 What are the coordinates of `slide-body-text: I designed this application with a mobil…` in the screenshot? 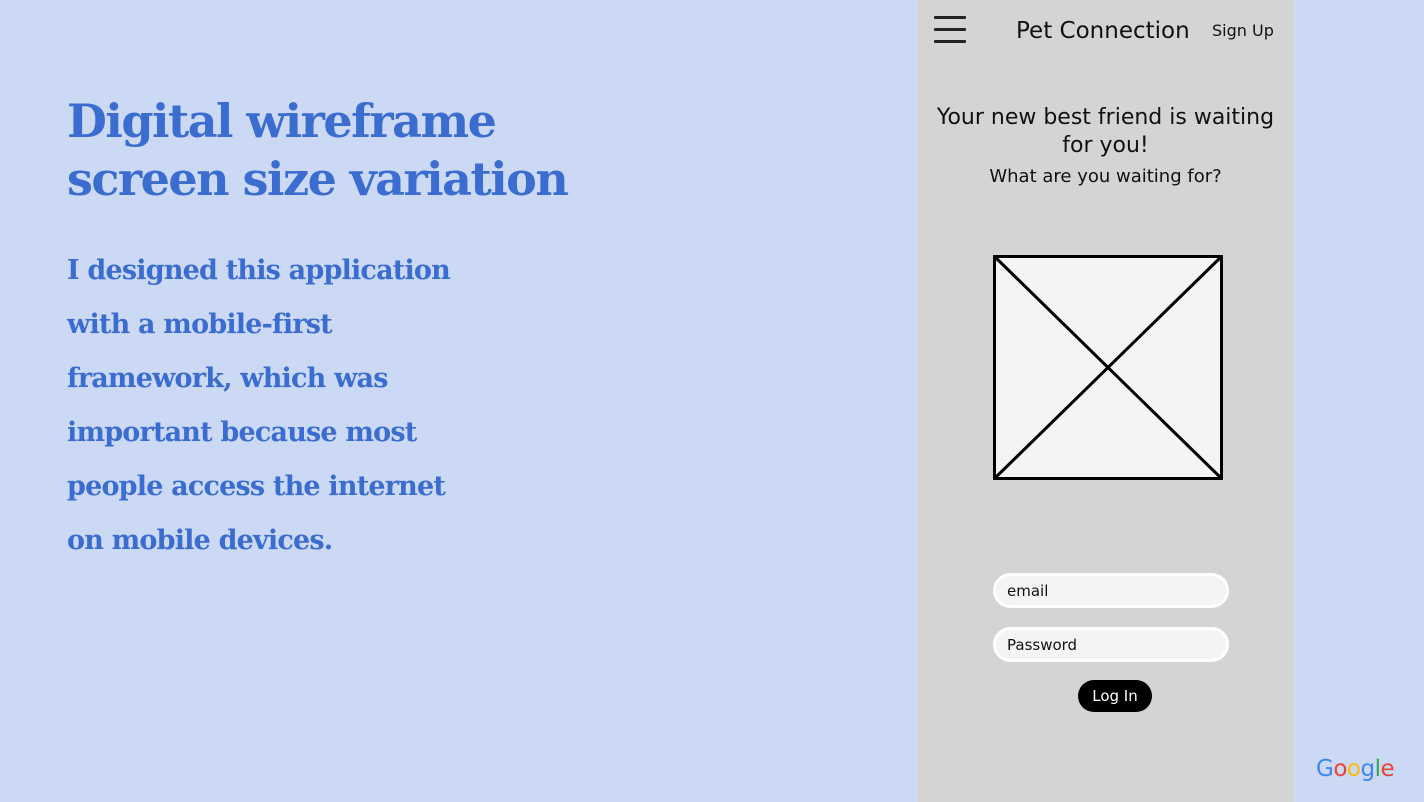 It's located at (259, 405).